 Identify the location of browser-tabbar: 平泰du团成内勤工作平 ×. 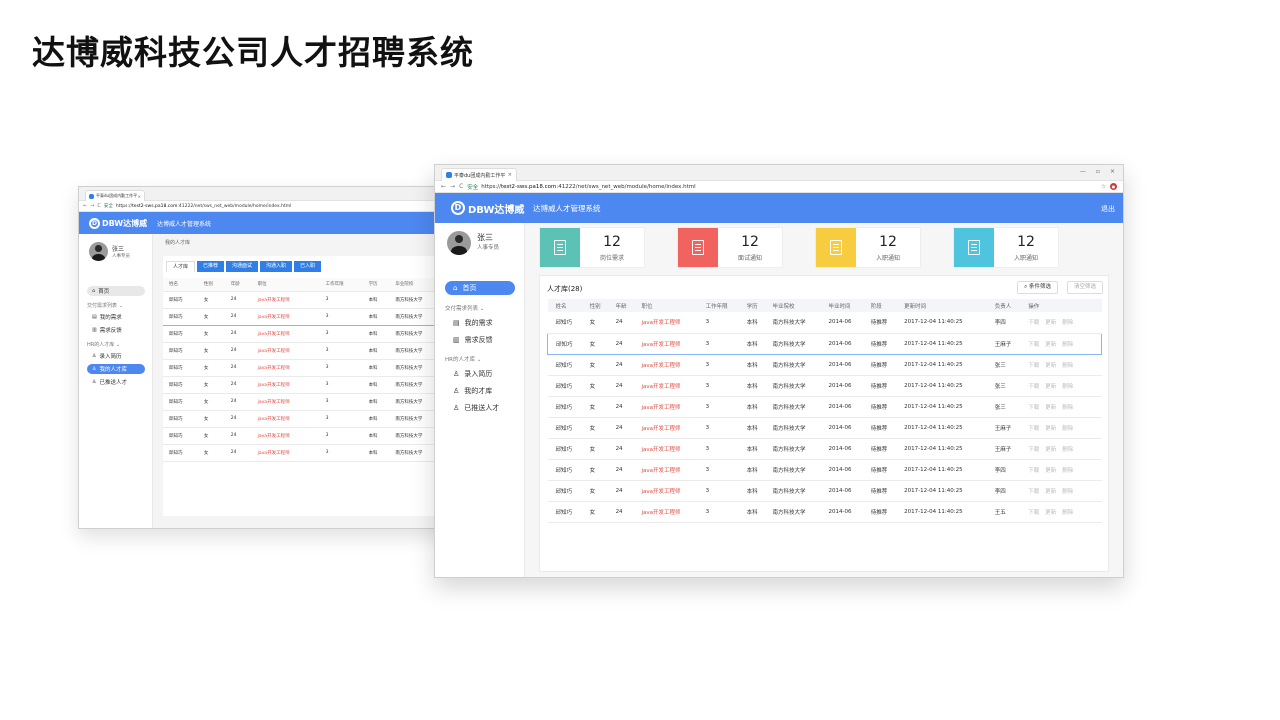
(272, 194).